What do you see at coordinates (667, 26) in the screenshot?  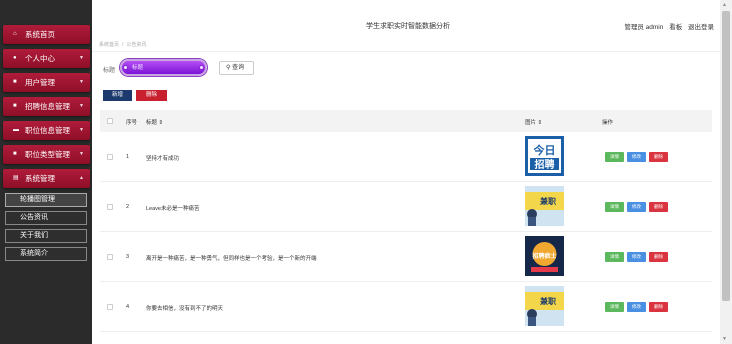 I see `header-user-area: 管理员 admin 看板 退出登录` at bounding box center [667, 26].